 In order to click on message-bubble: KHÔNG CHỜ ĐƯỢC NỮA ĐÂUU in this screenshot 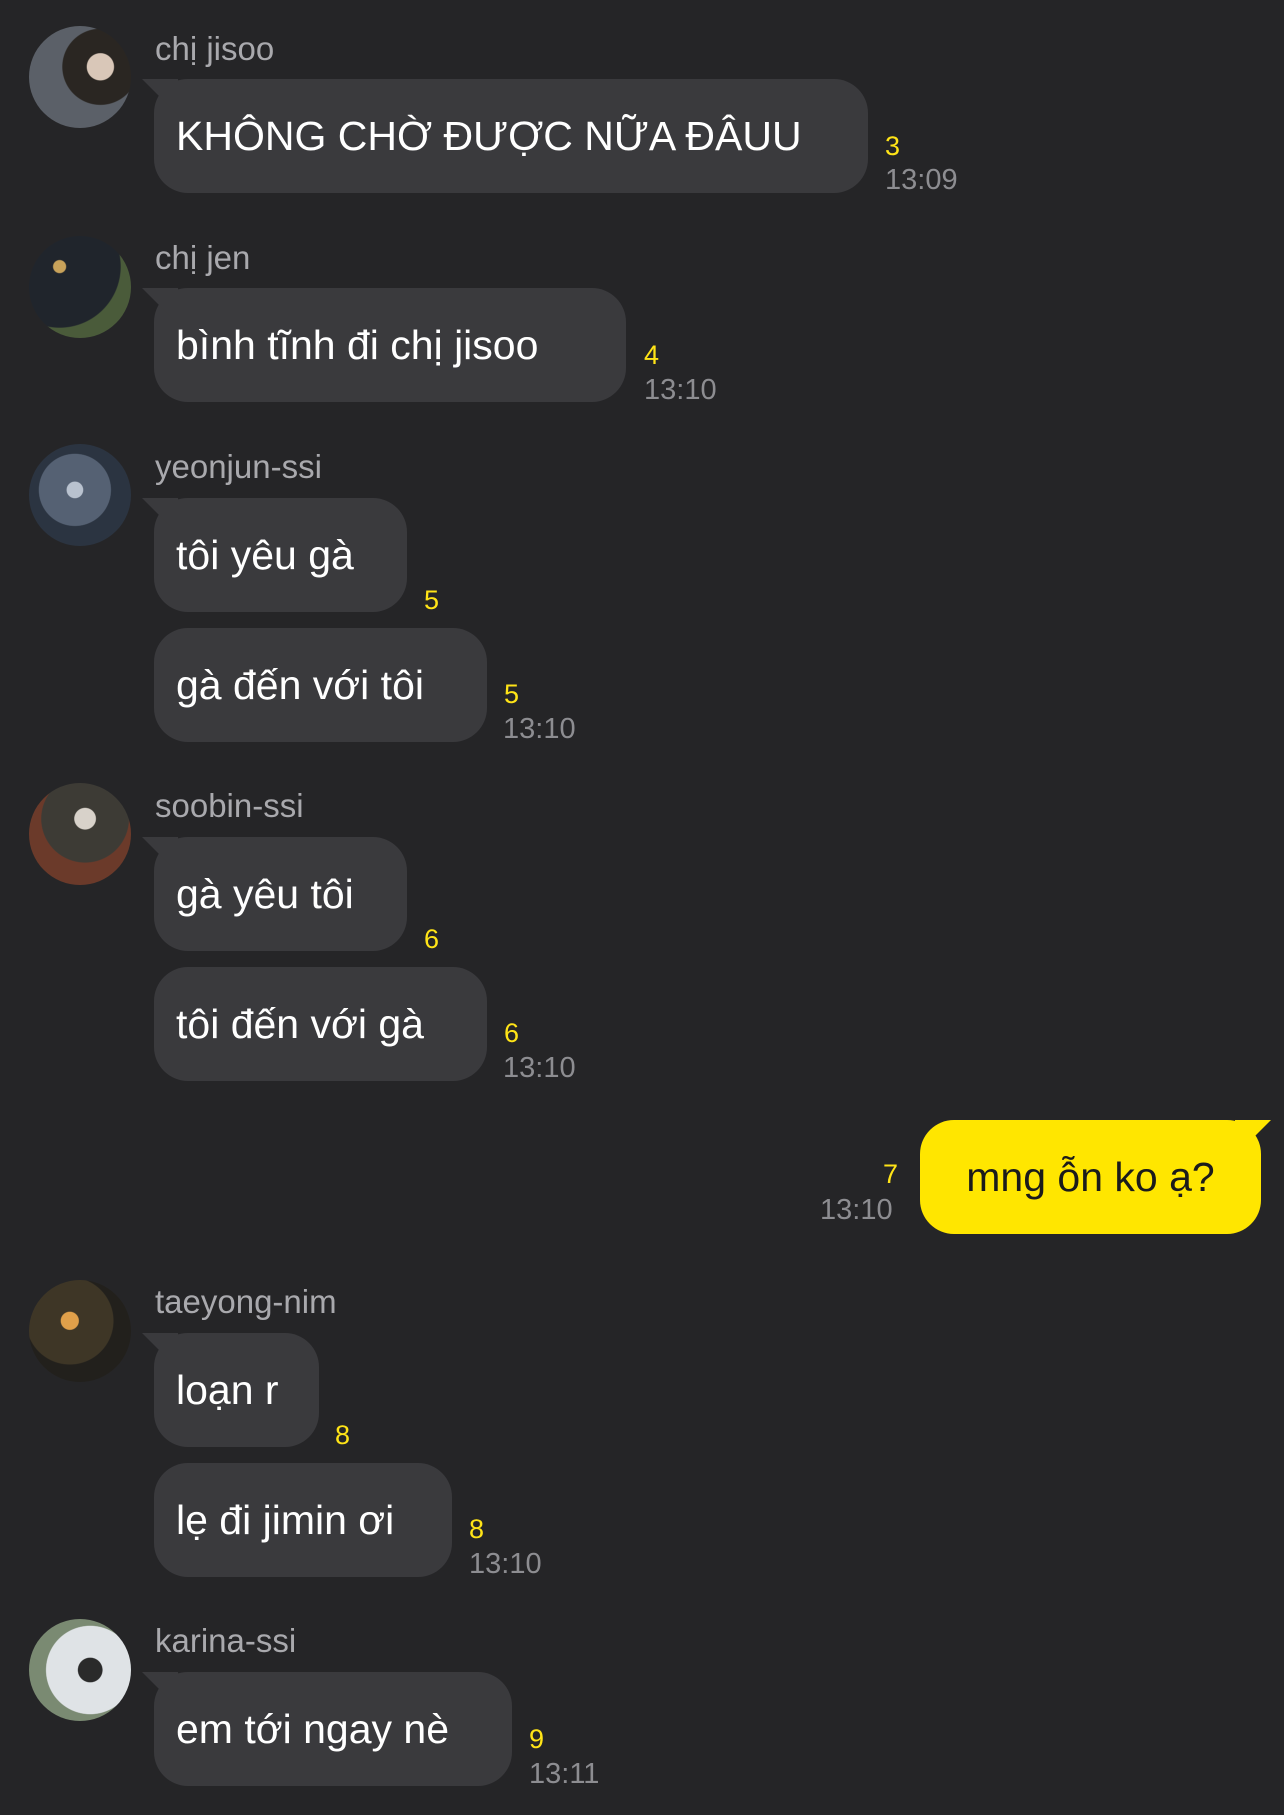, I will do `click(511, 136)`.